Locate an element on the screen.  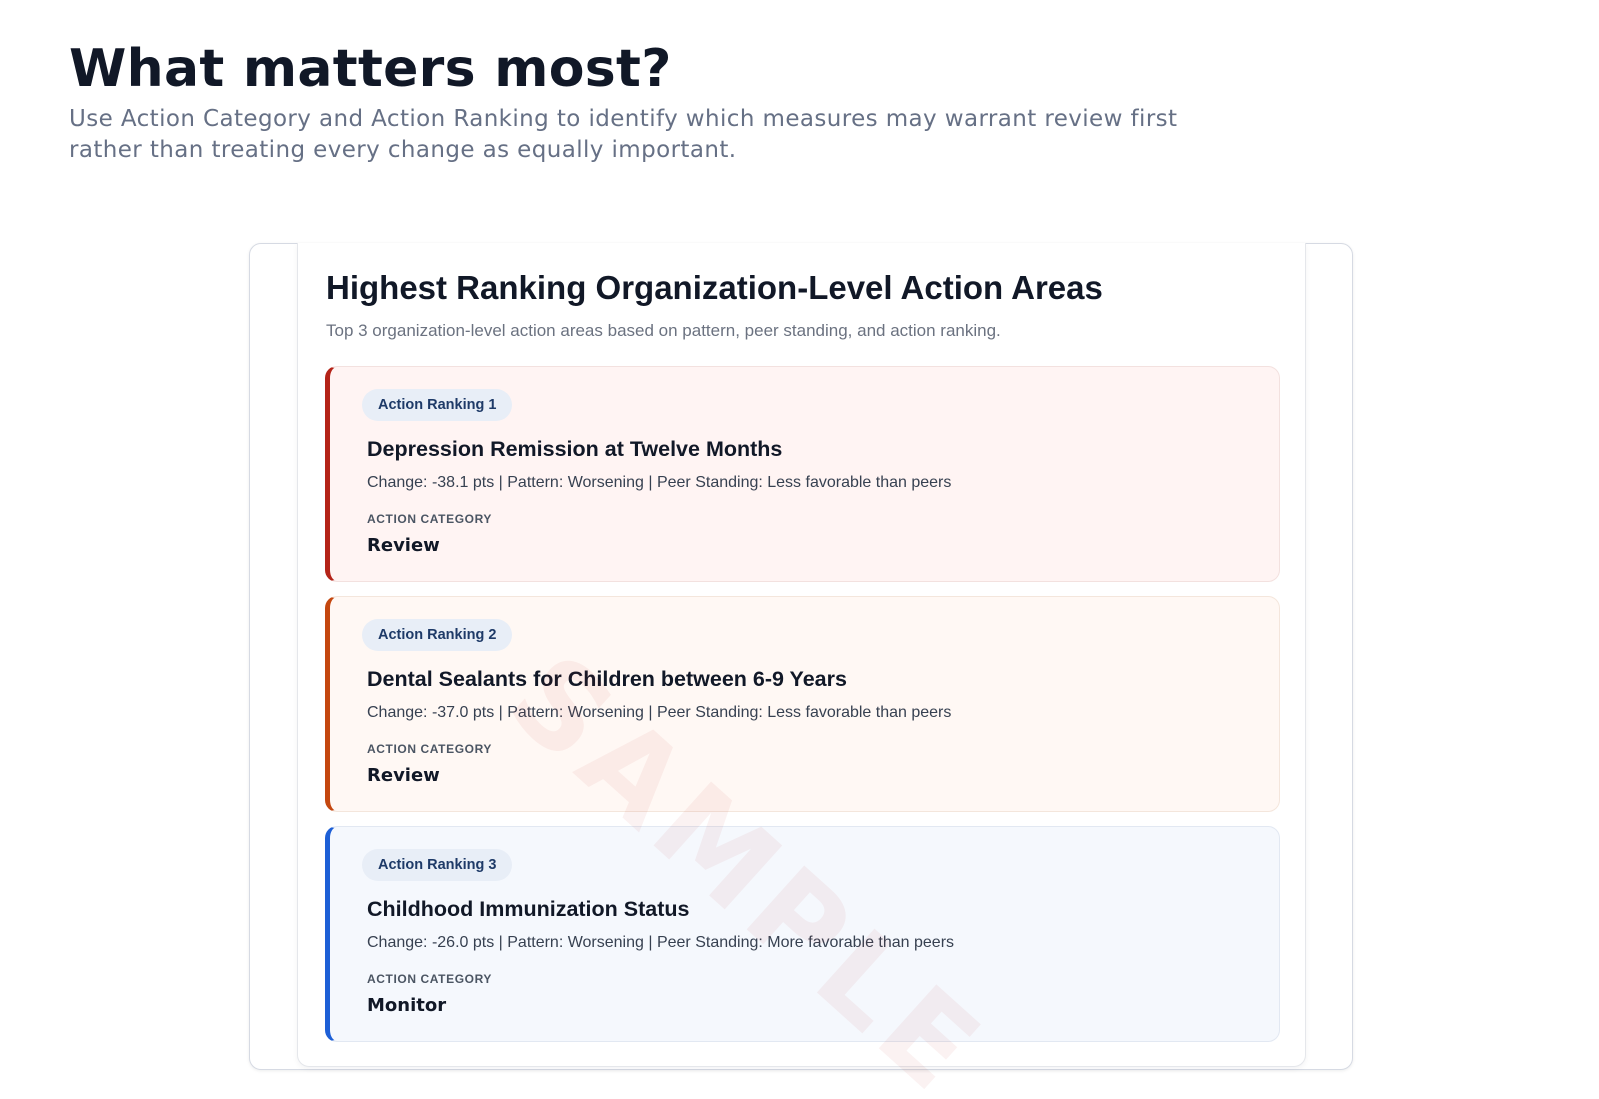
measure-title: Depression Remission at Twelve Months is located at coordinates (575, 449).